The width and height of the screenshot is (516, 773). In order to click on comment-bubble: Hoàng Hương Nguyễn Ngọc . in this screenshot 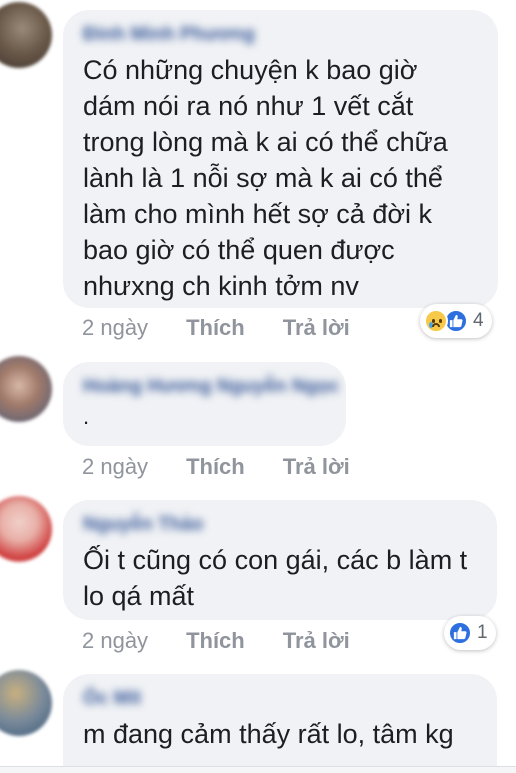, I will do `click(204, 404)`.